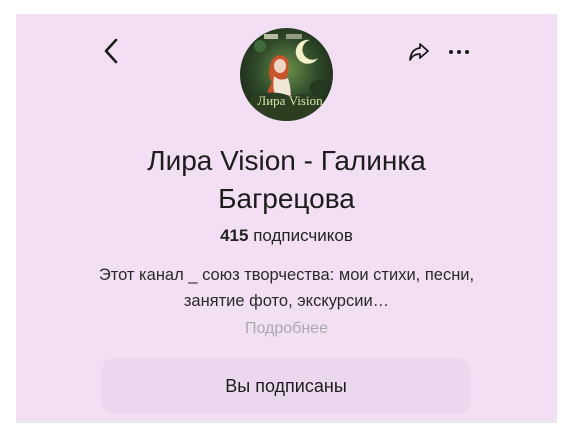 The height and width of the screenshot is (433, 573). I want to click on more-horizontal-icon, so click(459, 52).